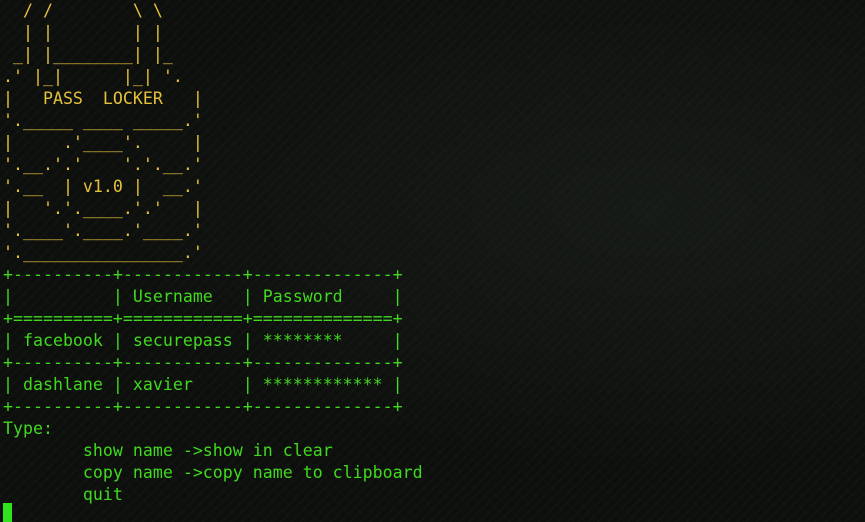 This screenshot has width=865, height=522. I want to click on banner-title-line: | PASS LOCKER |, so click(103, 98).